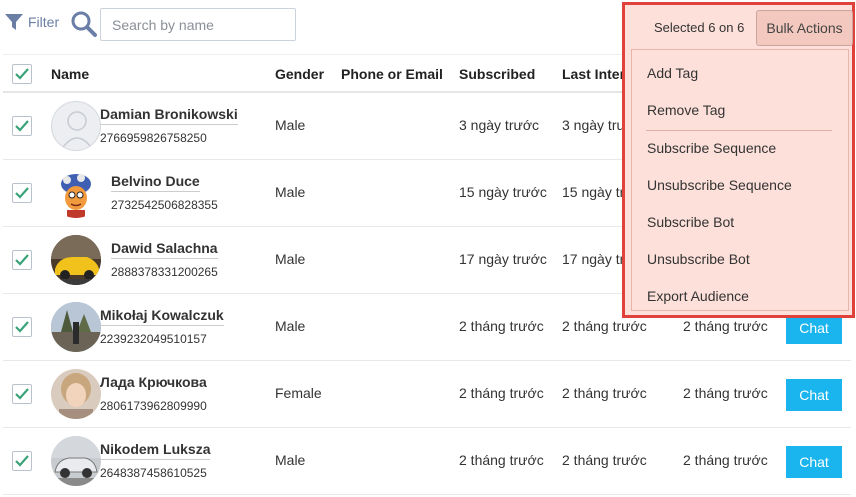  I want to click on menu-item-subscribe-bot: Subscribe Bot, so click(690, 222).